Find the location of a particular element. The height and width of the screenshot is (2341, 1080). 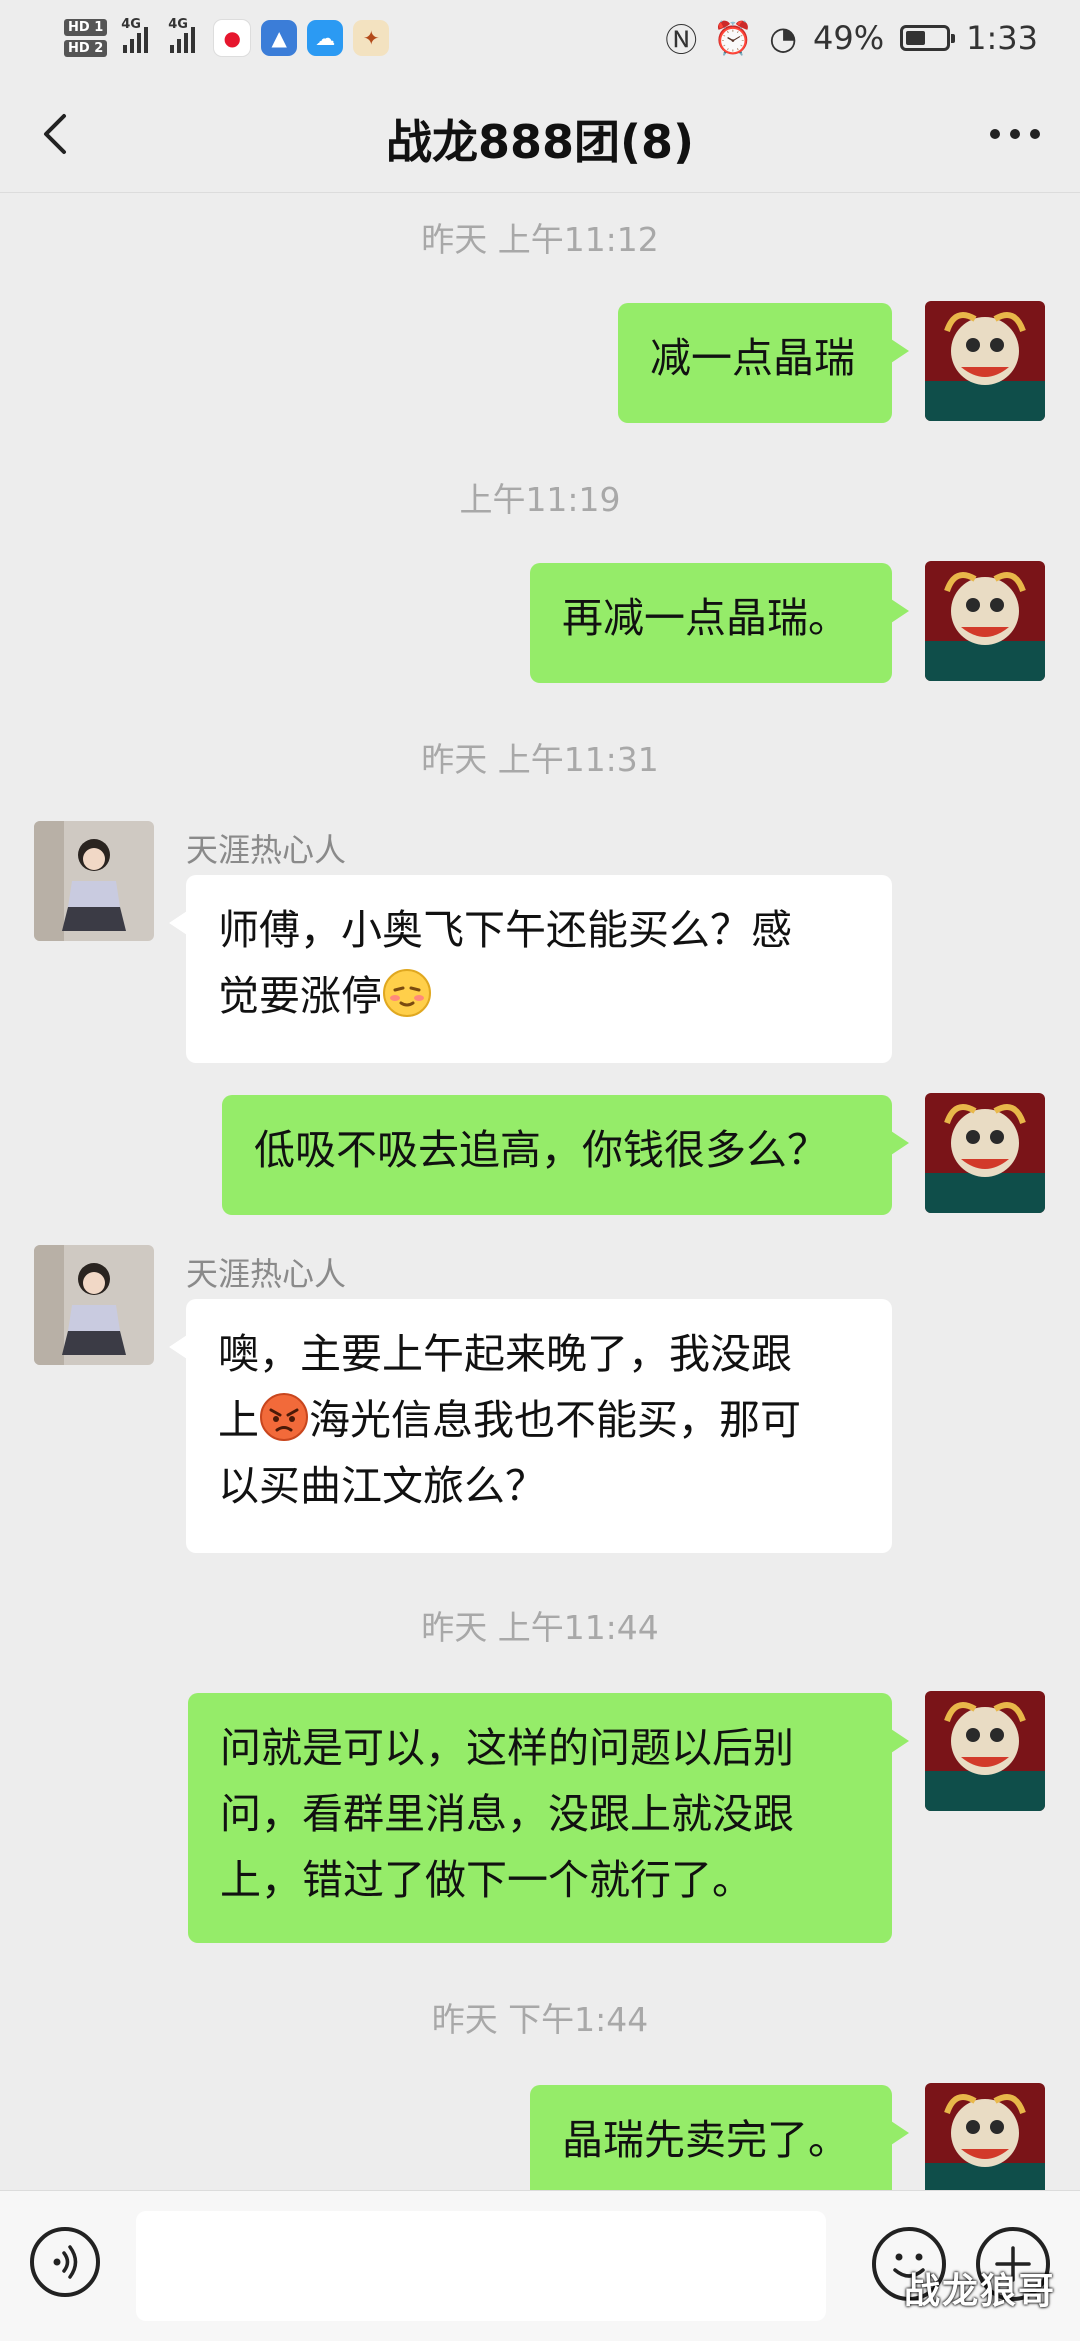

message-line: 问，看群里消息，没跟上就没跟 is located at coordinates (507, 1814).